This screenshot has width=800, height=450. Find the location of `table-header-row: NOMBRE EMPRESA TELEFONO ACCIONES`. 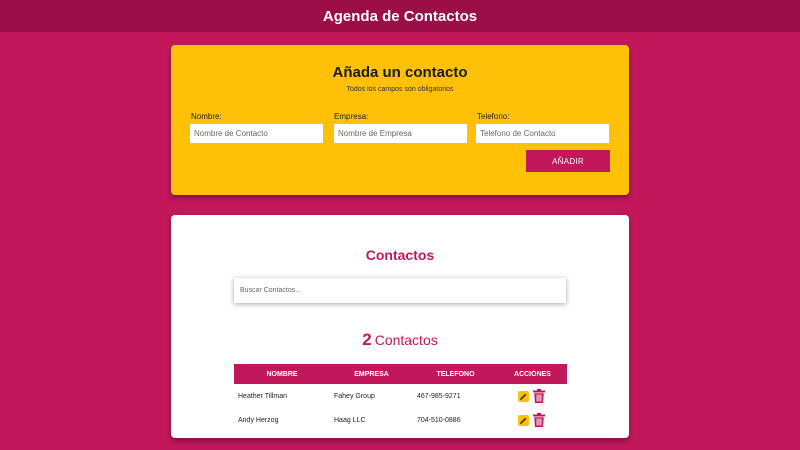

table-header-row: NOMBRE EMPRESA TELEFONO ACCIONES is located at coordinates (400, 374).